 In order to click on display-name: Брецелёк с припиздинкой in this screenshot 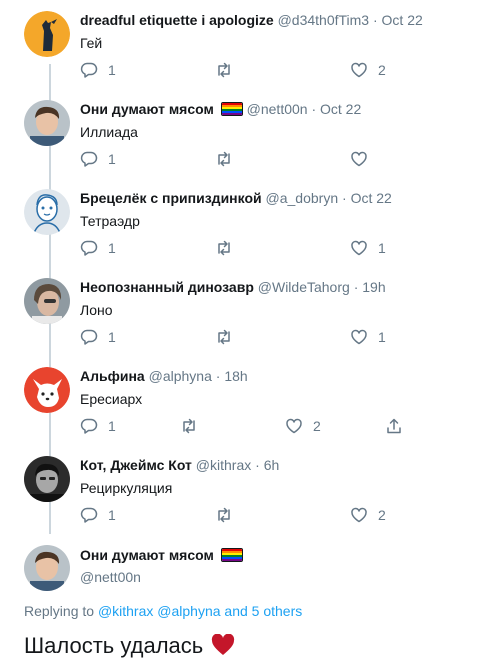, I will do `click(171, 198)`.